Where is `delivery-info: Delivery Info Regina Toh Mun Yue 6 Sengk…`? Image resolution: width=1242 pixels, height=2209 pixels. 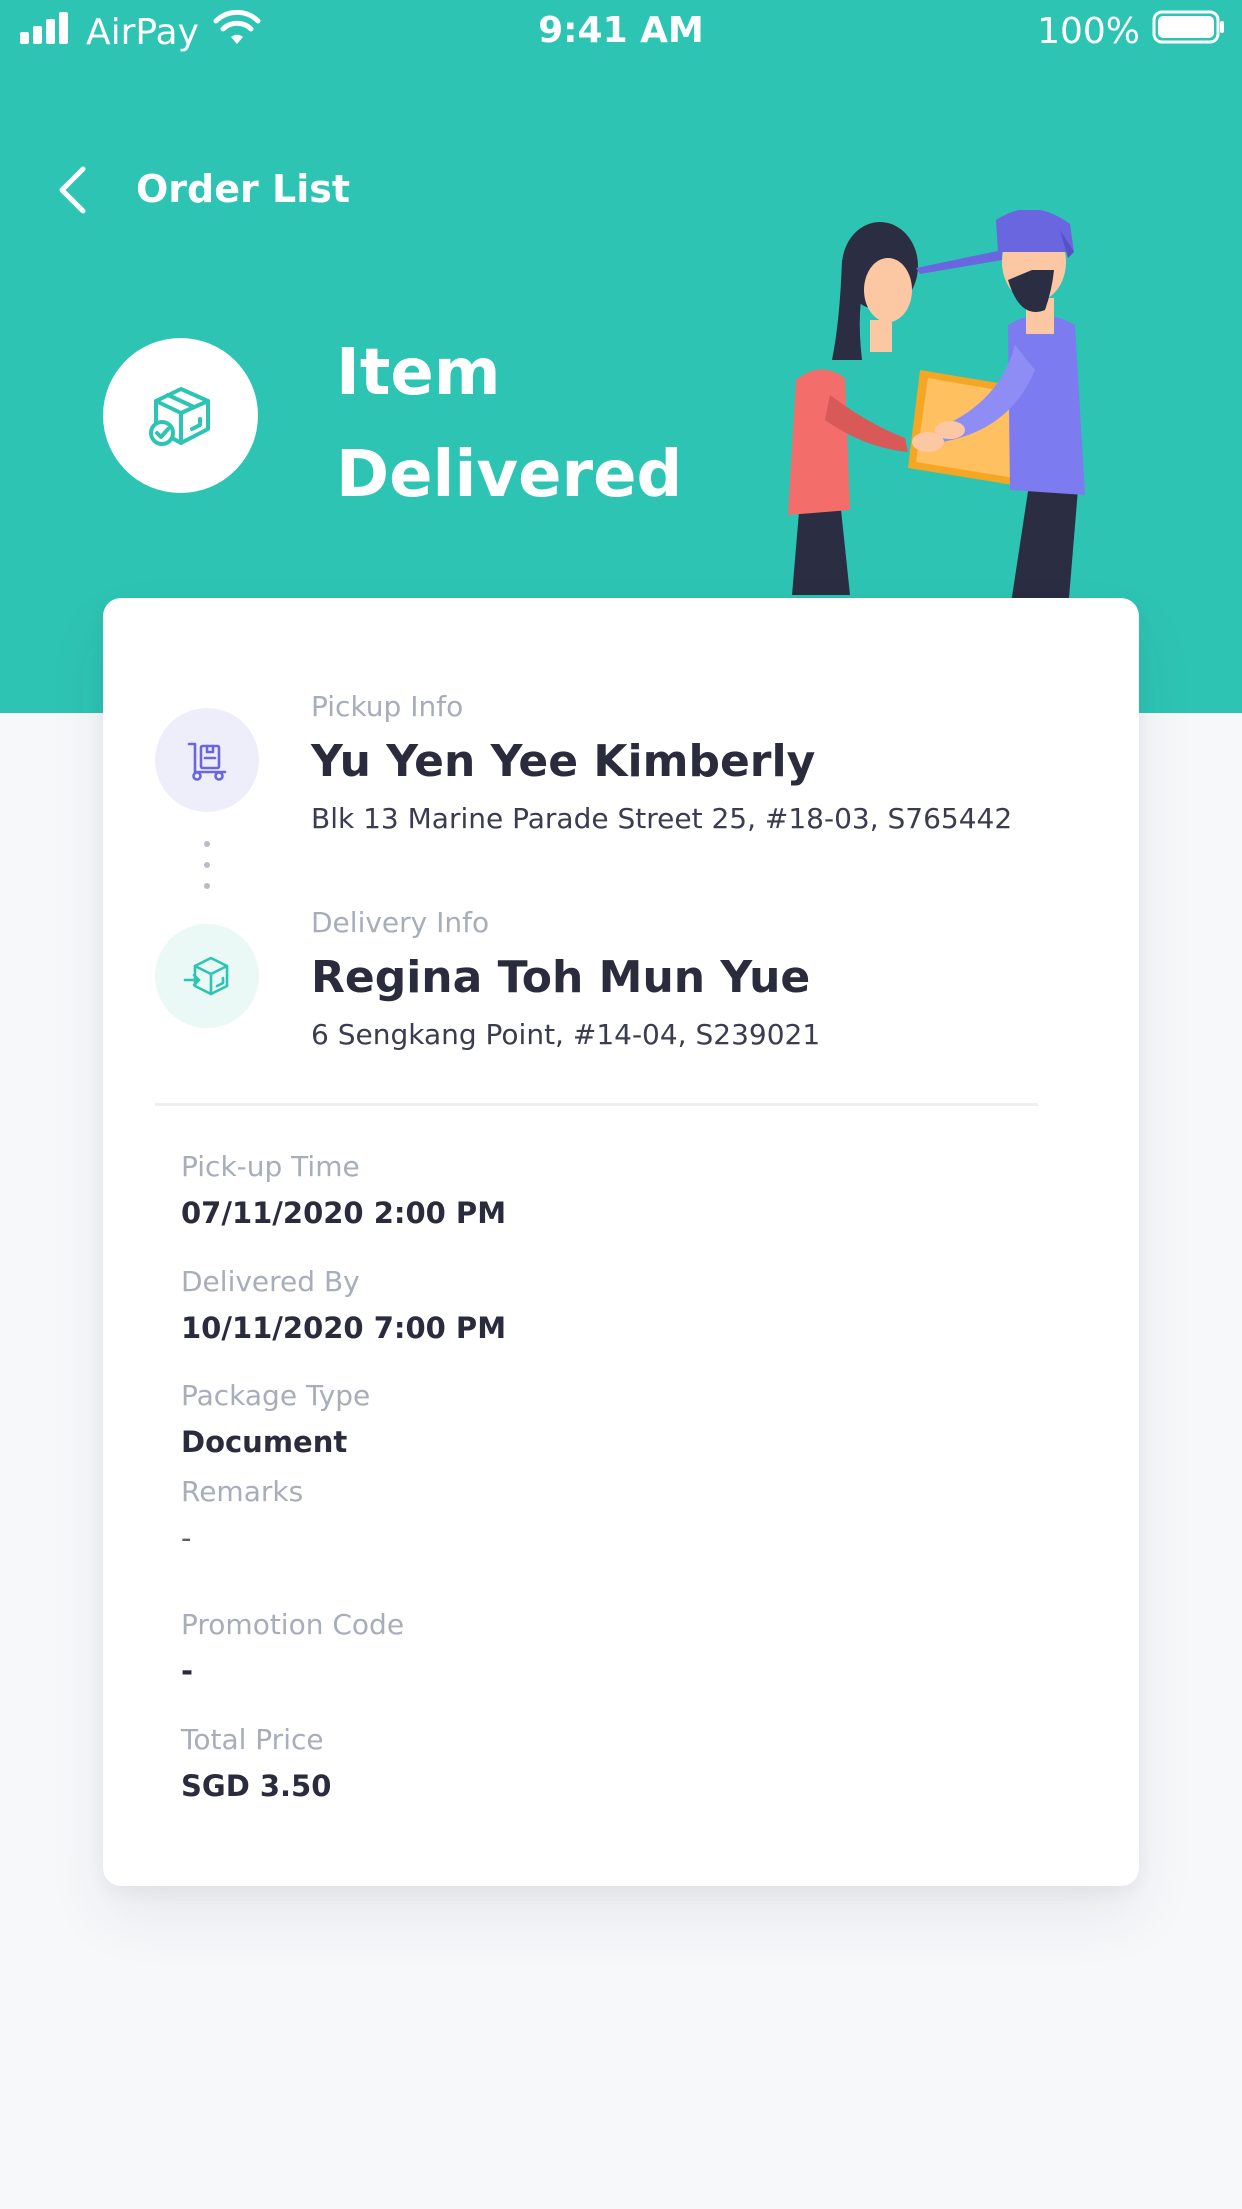
delivery-info: Delivery Info Regina Toh Mun Yue 6 Sengk… is located at coordinates (711, 979).